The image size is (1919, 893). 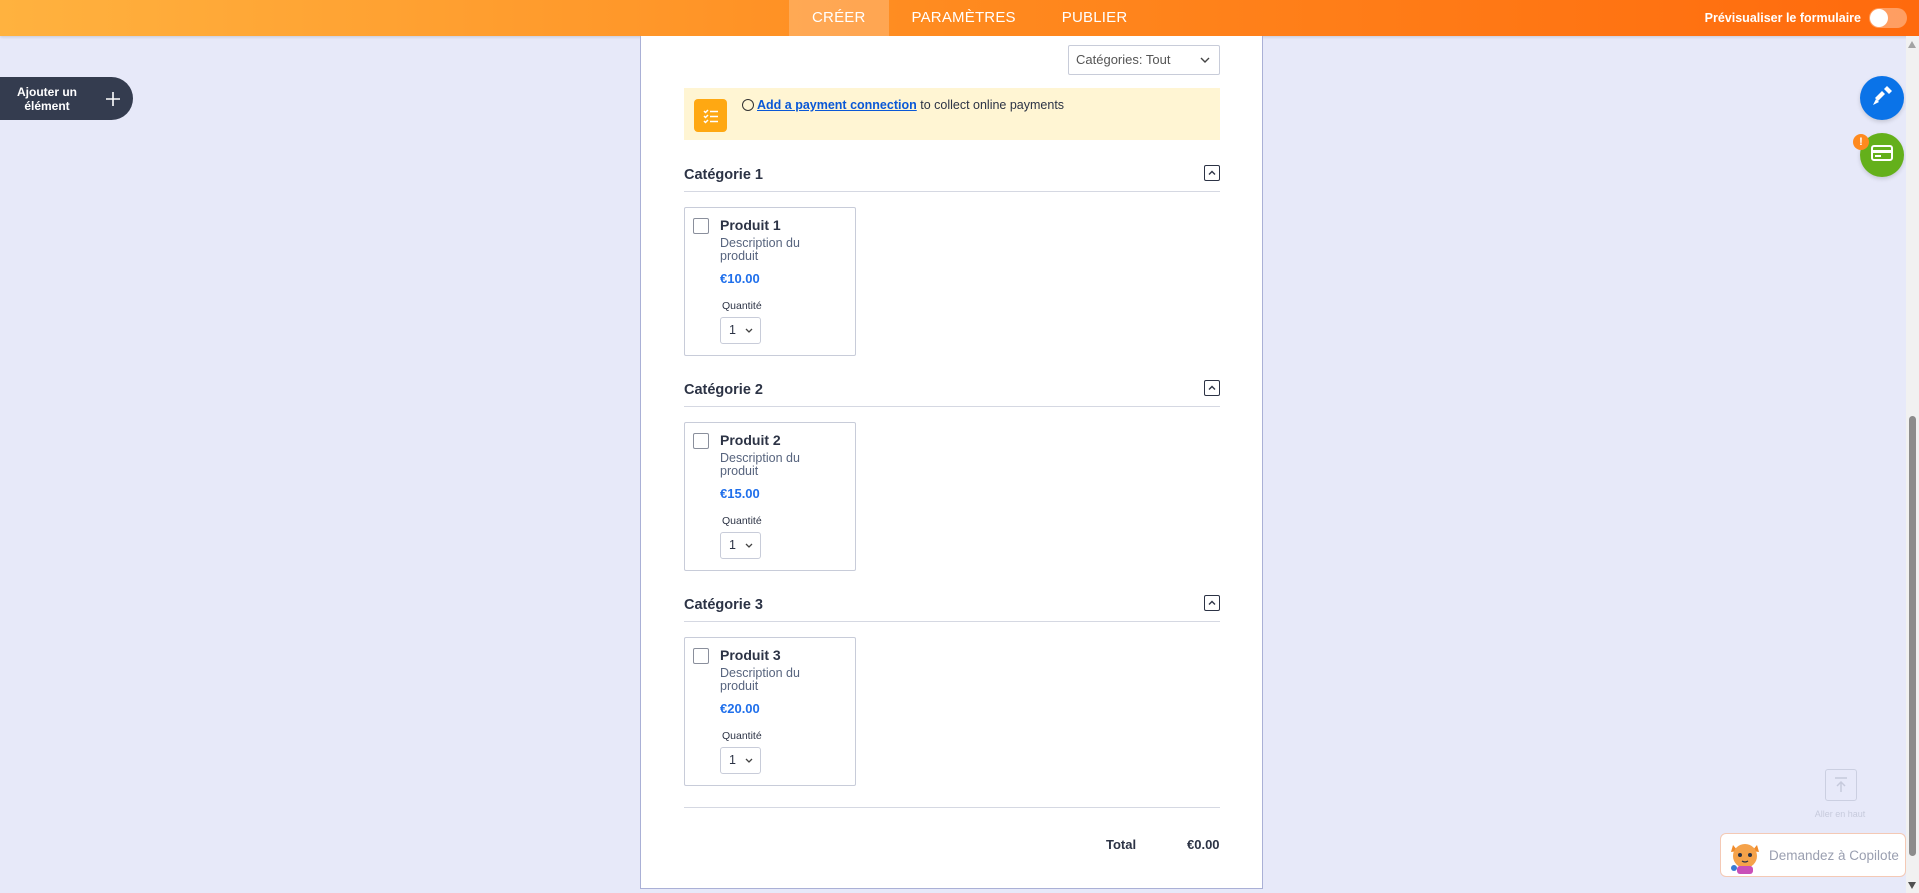 I want to click on paint-roller-icon, so click(x=1882, y=98).